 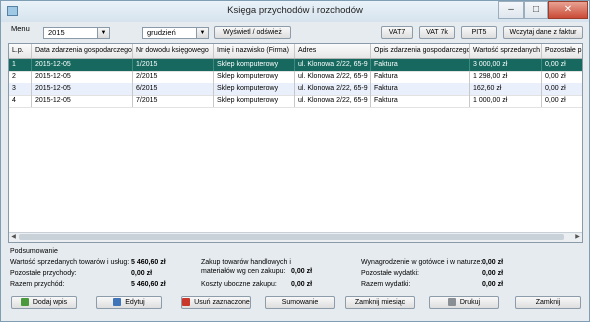 I want to click on edit-button: Edytuj, so click(x=129, y=302).